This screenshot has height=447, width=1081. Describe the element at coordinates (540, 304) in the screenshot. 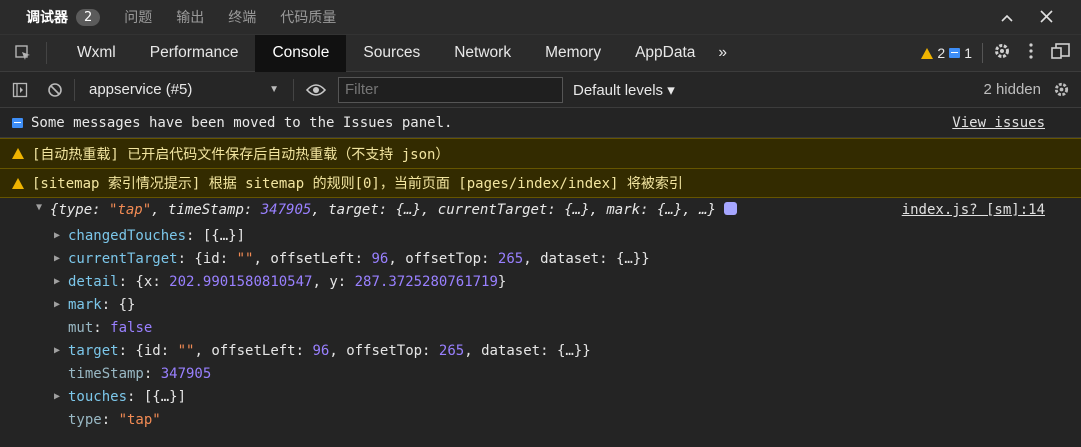

I see `property-mark: ▶ mark: {}` at that location.